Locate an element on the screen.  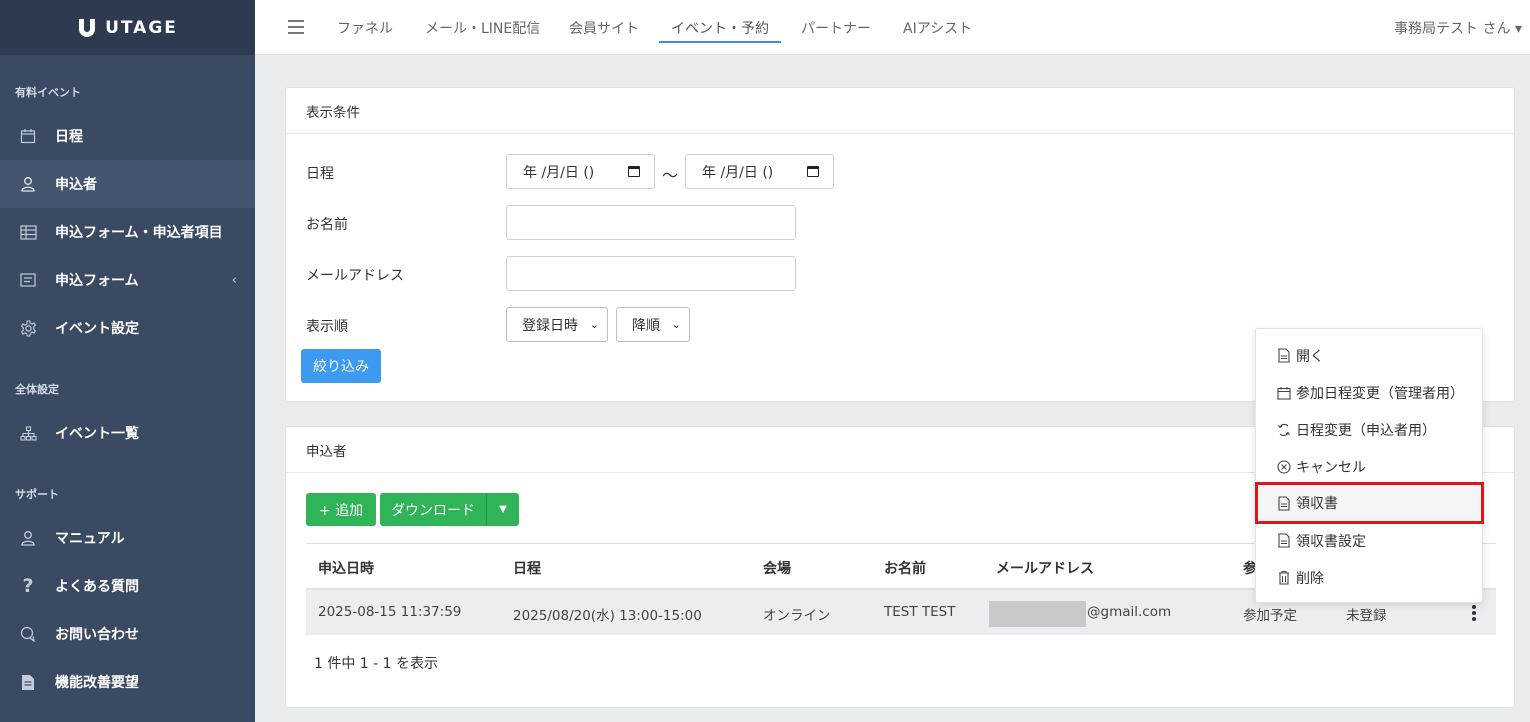
filter-card-title: 表示条件 is located at coordinates (900, 111).